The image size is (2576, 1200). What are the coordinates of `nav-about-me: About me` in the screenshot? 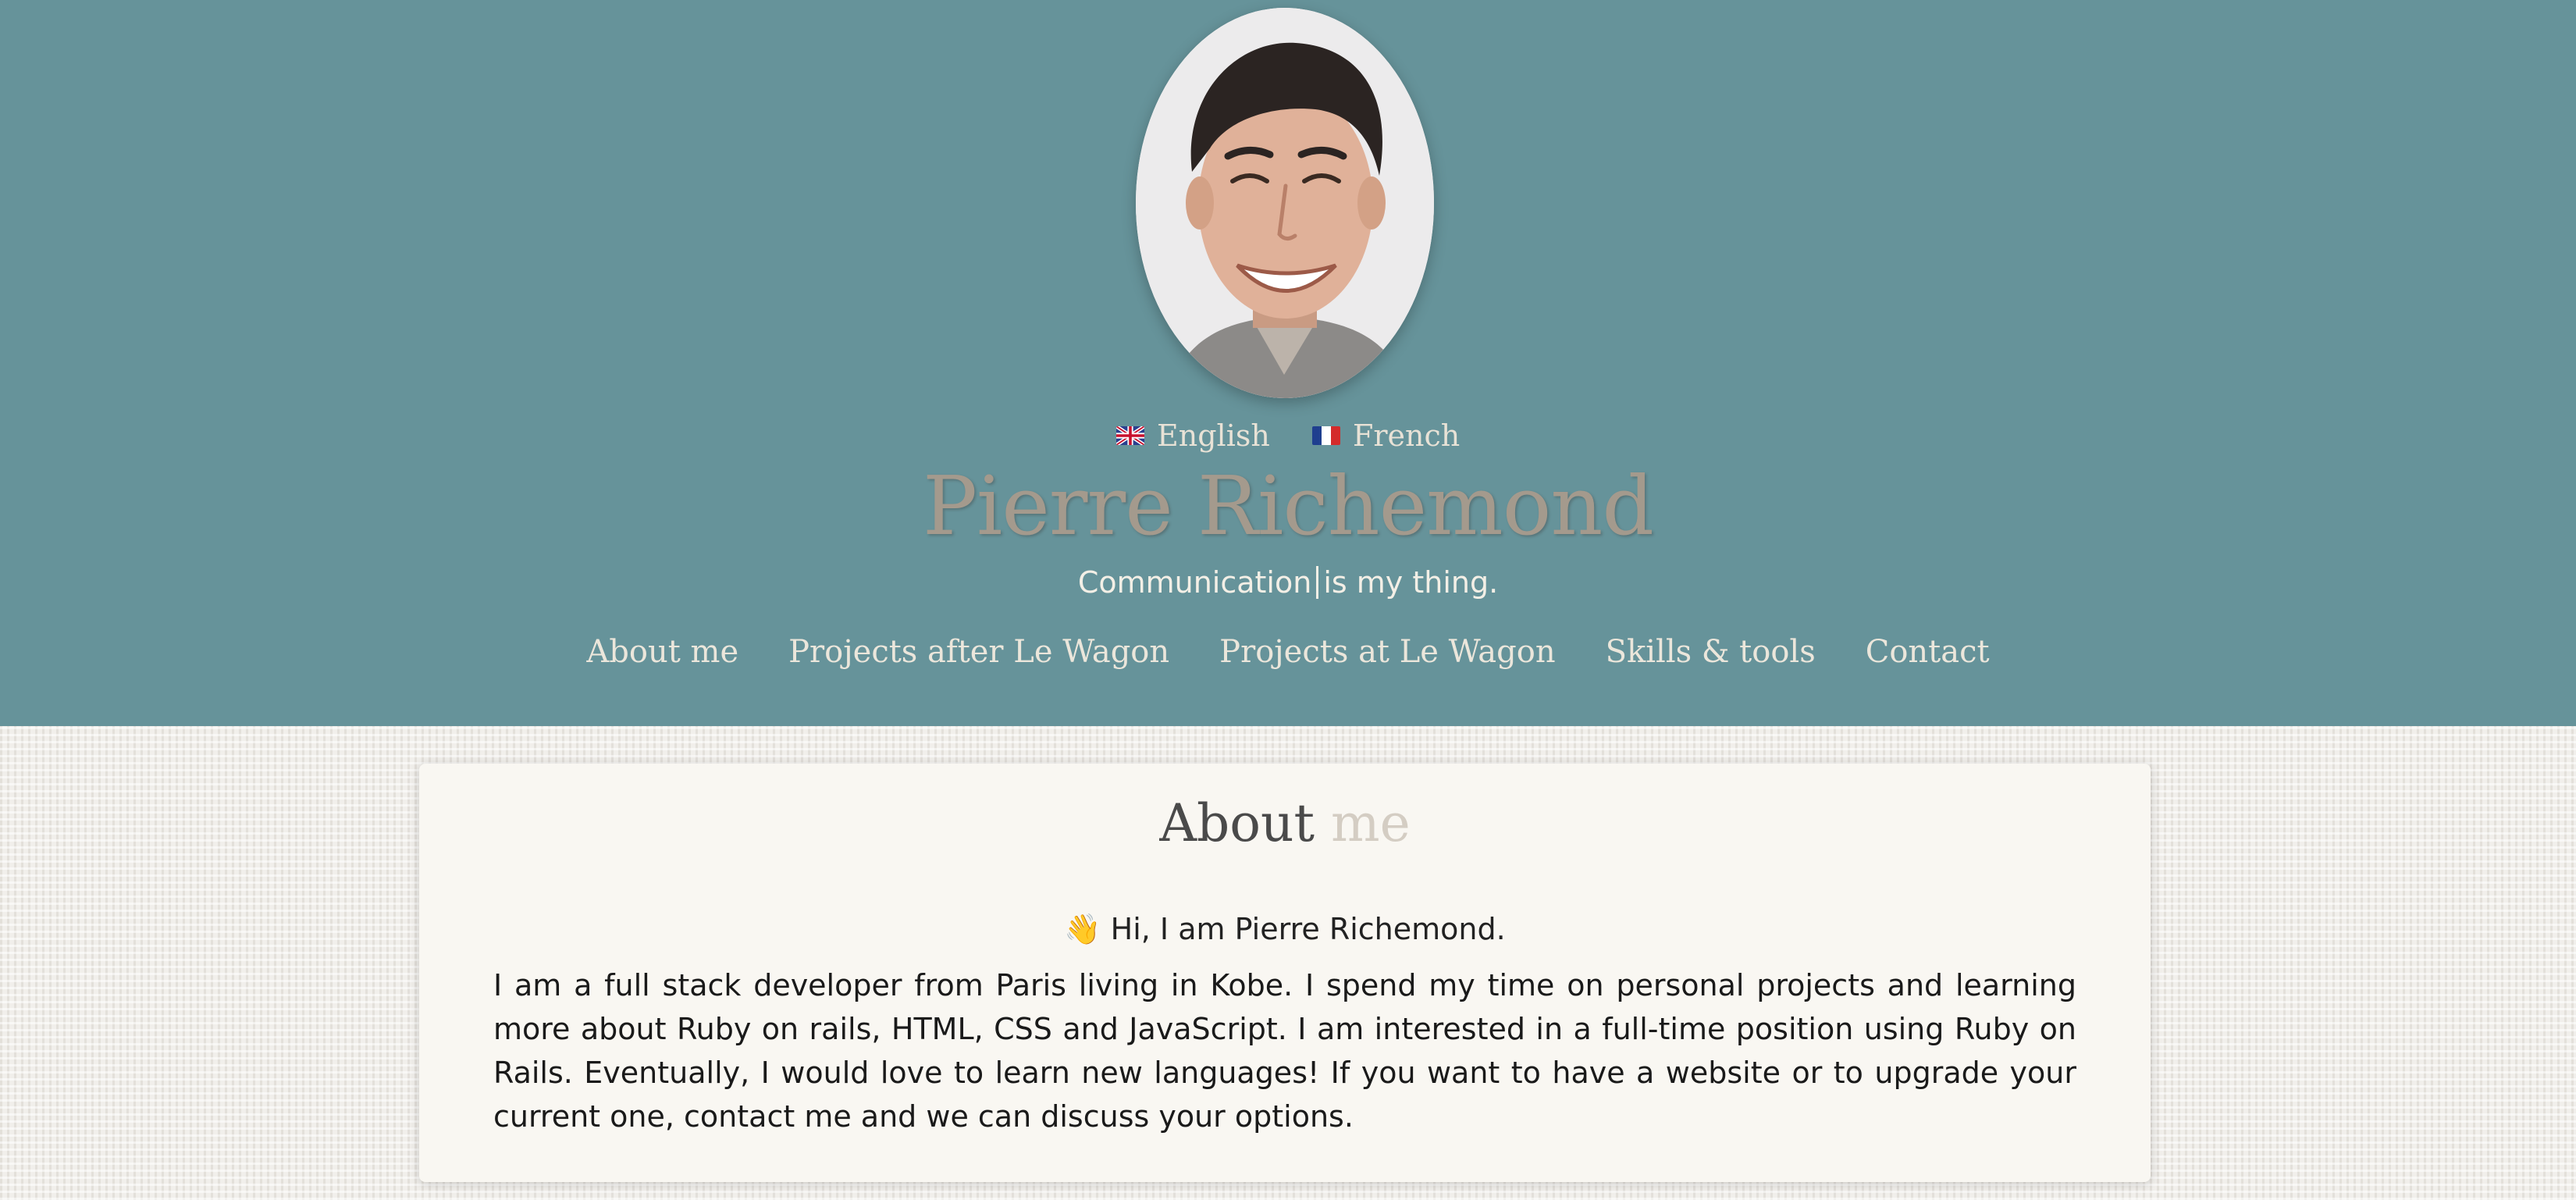 It's located at (662, 652).